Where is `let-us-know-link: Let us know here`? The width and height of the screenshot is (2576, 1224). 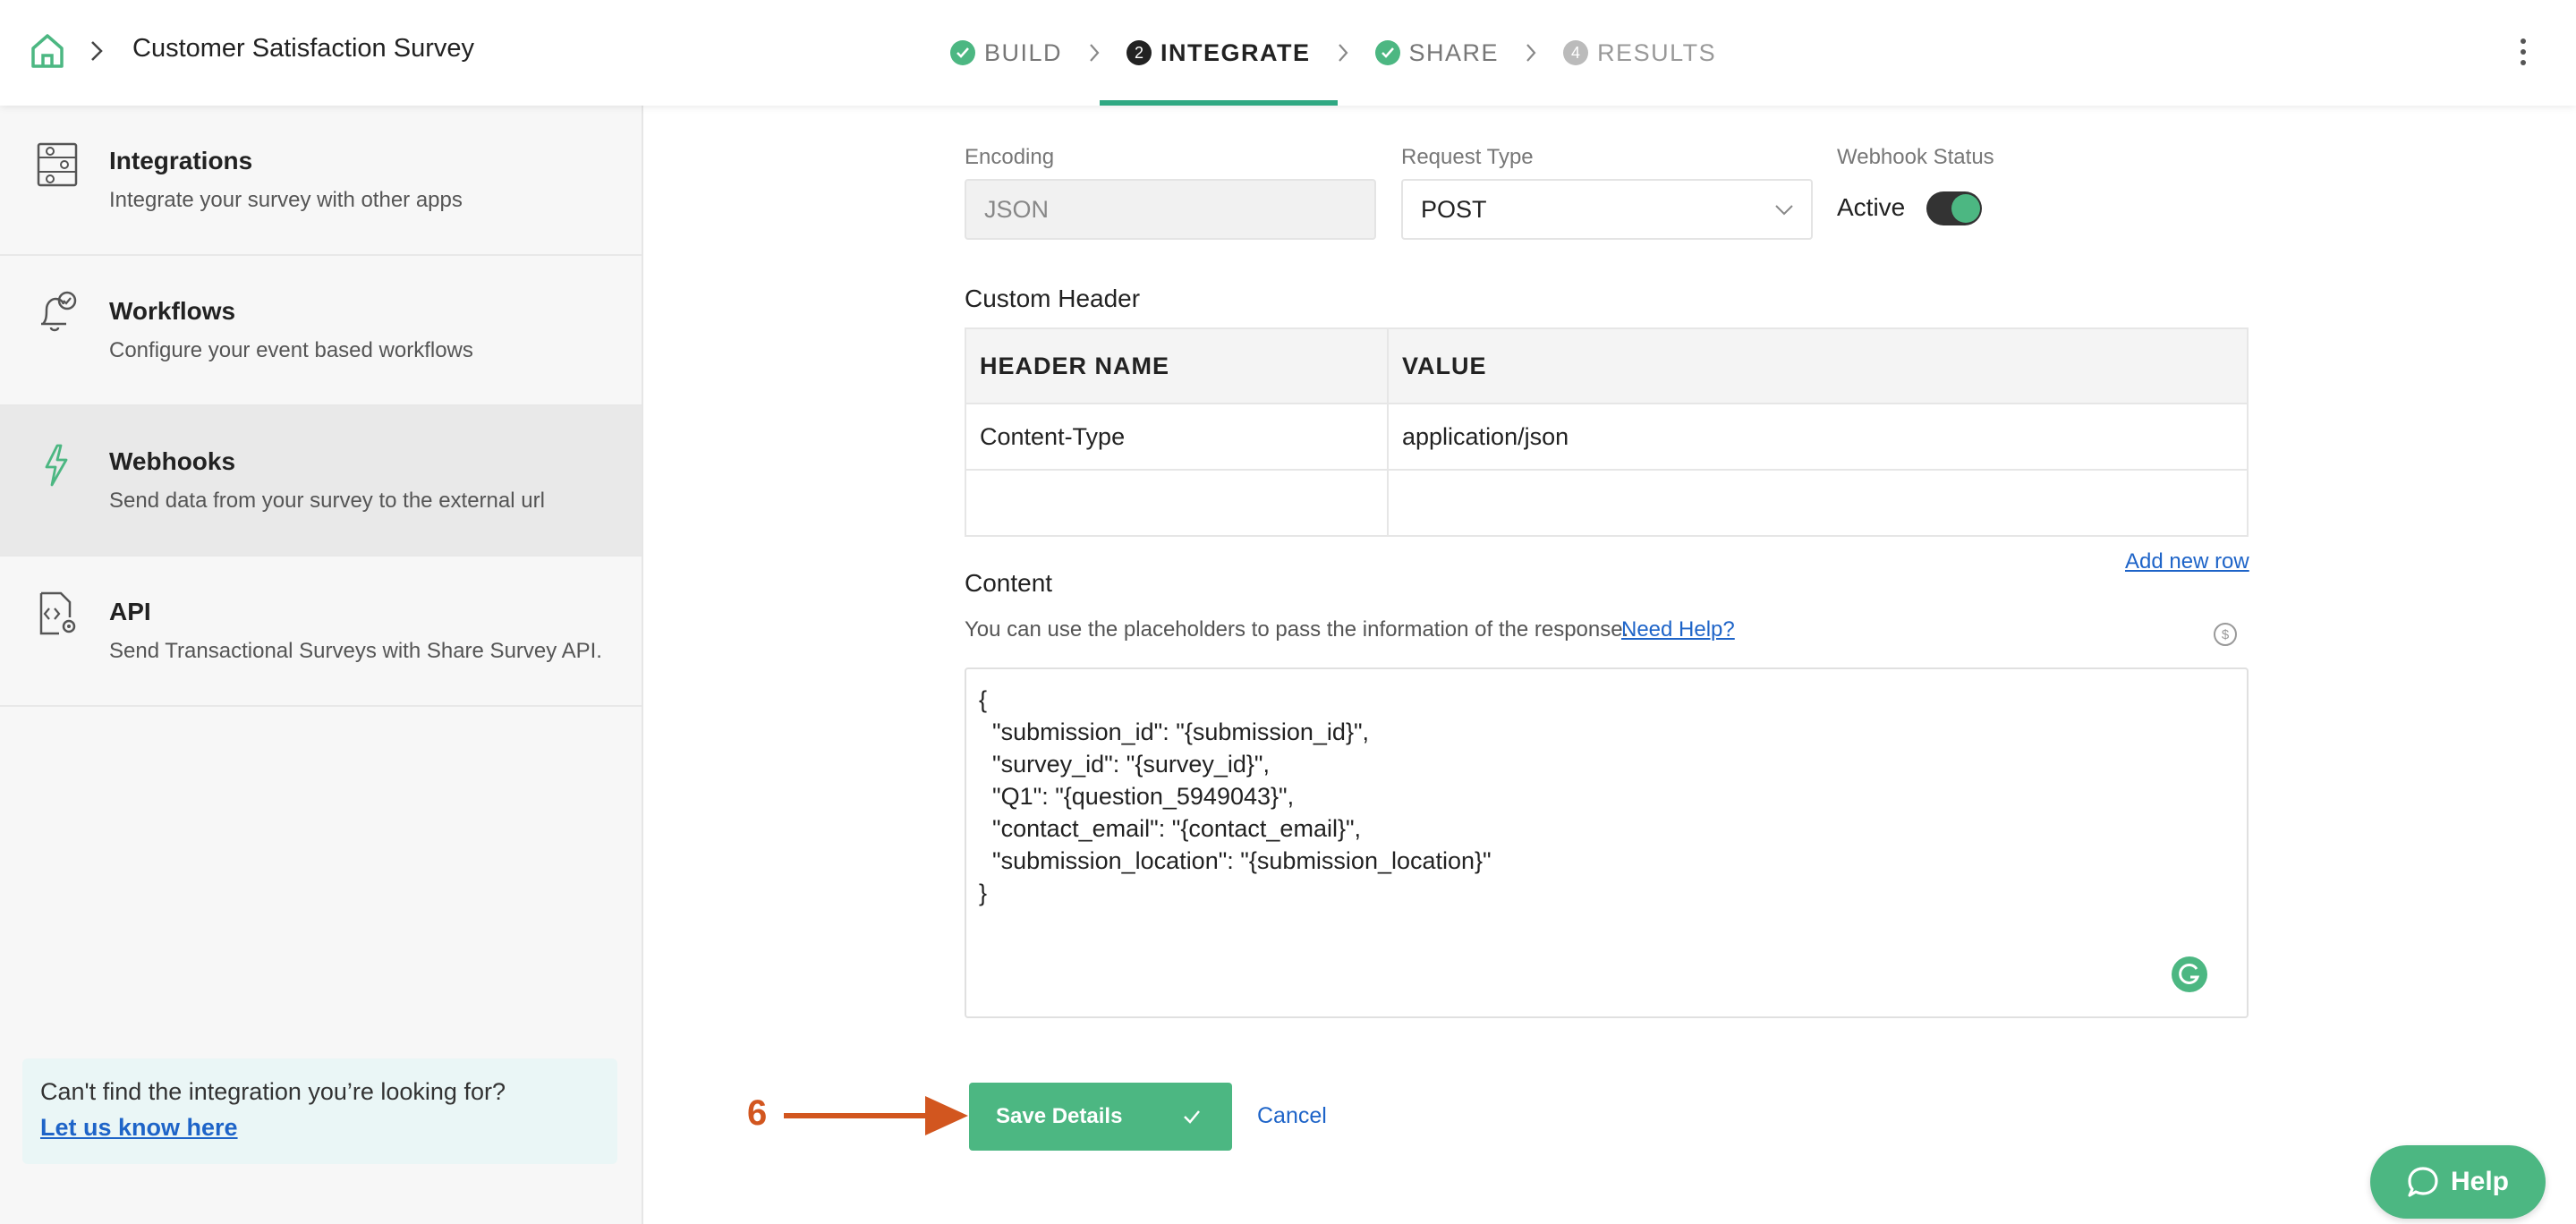 let-us-know-link: Let us know here is located at coordinates (139, 1128).